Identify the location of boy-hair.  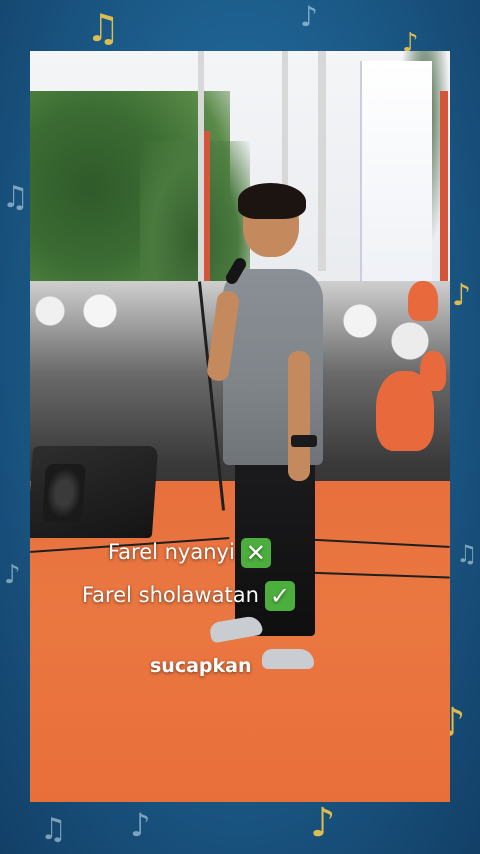
(272, 201).